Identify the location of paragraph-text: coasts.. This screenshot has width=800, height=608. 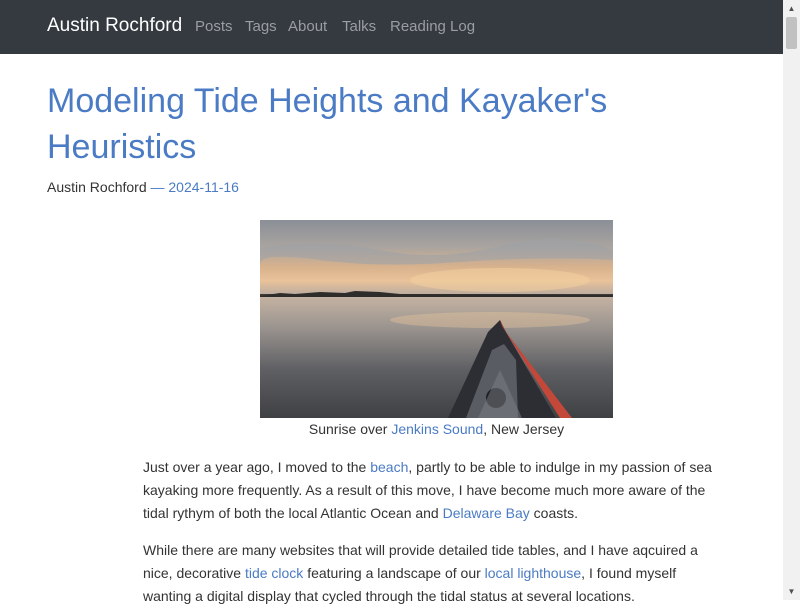
(554, 513).